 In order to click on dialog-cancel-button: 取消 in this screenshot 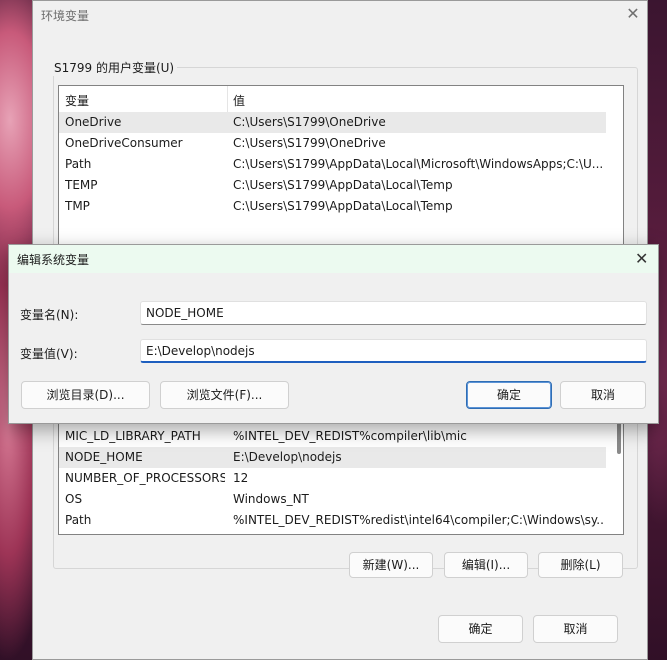, I will do `click(603, 395)`.